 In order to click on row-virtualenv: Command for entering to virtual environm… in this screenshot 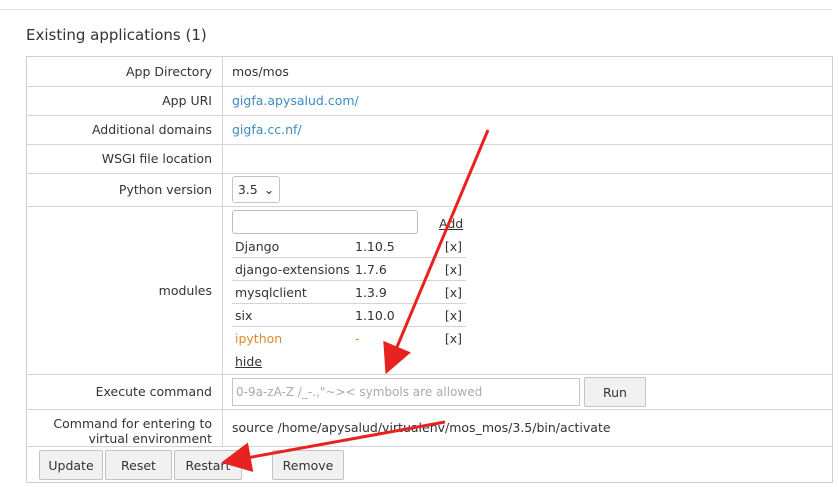, I will do `click(429, 428)`.